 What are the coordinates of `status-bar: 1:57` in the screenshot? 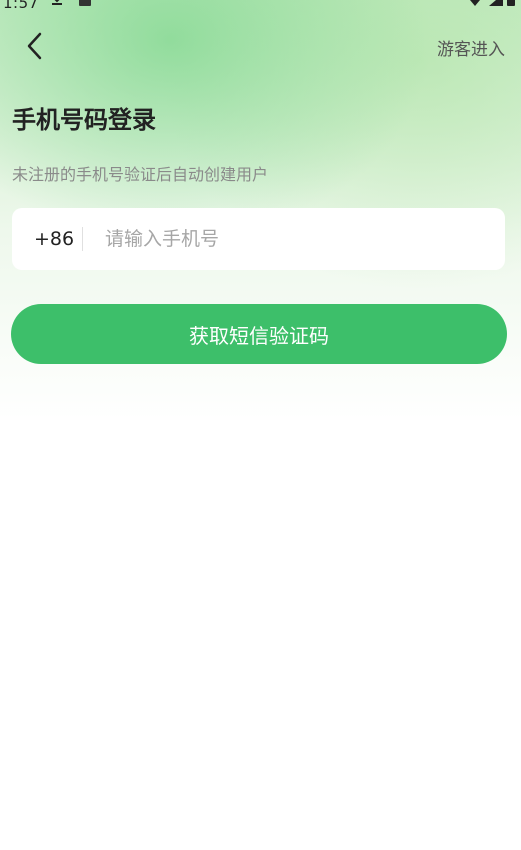 It's located at (260, 7).